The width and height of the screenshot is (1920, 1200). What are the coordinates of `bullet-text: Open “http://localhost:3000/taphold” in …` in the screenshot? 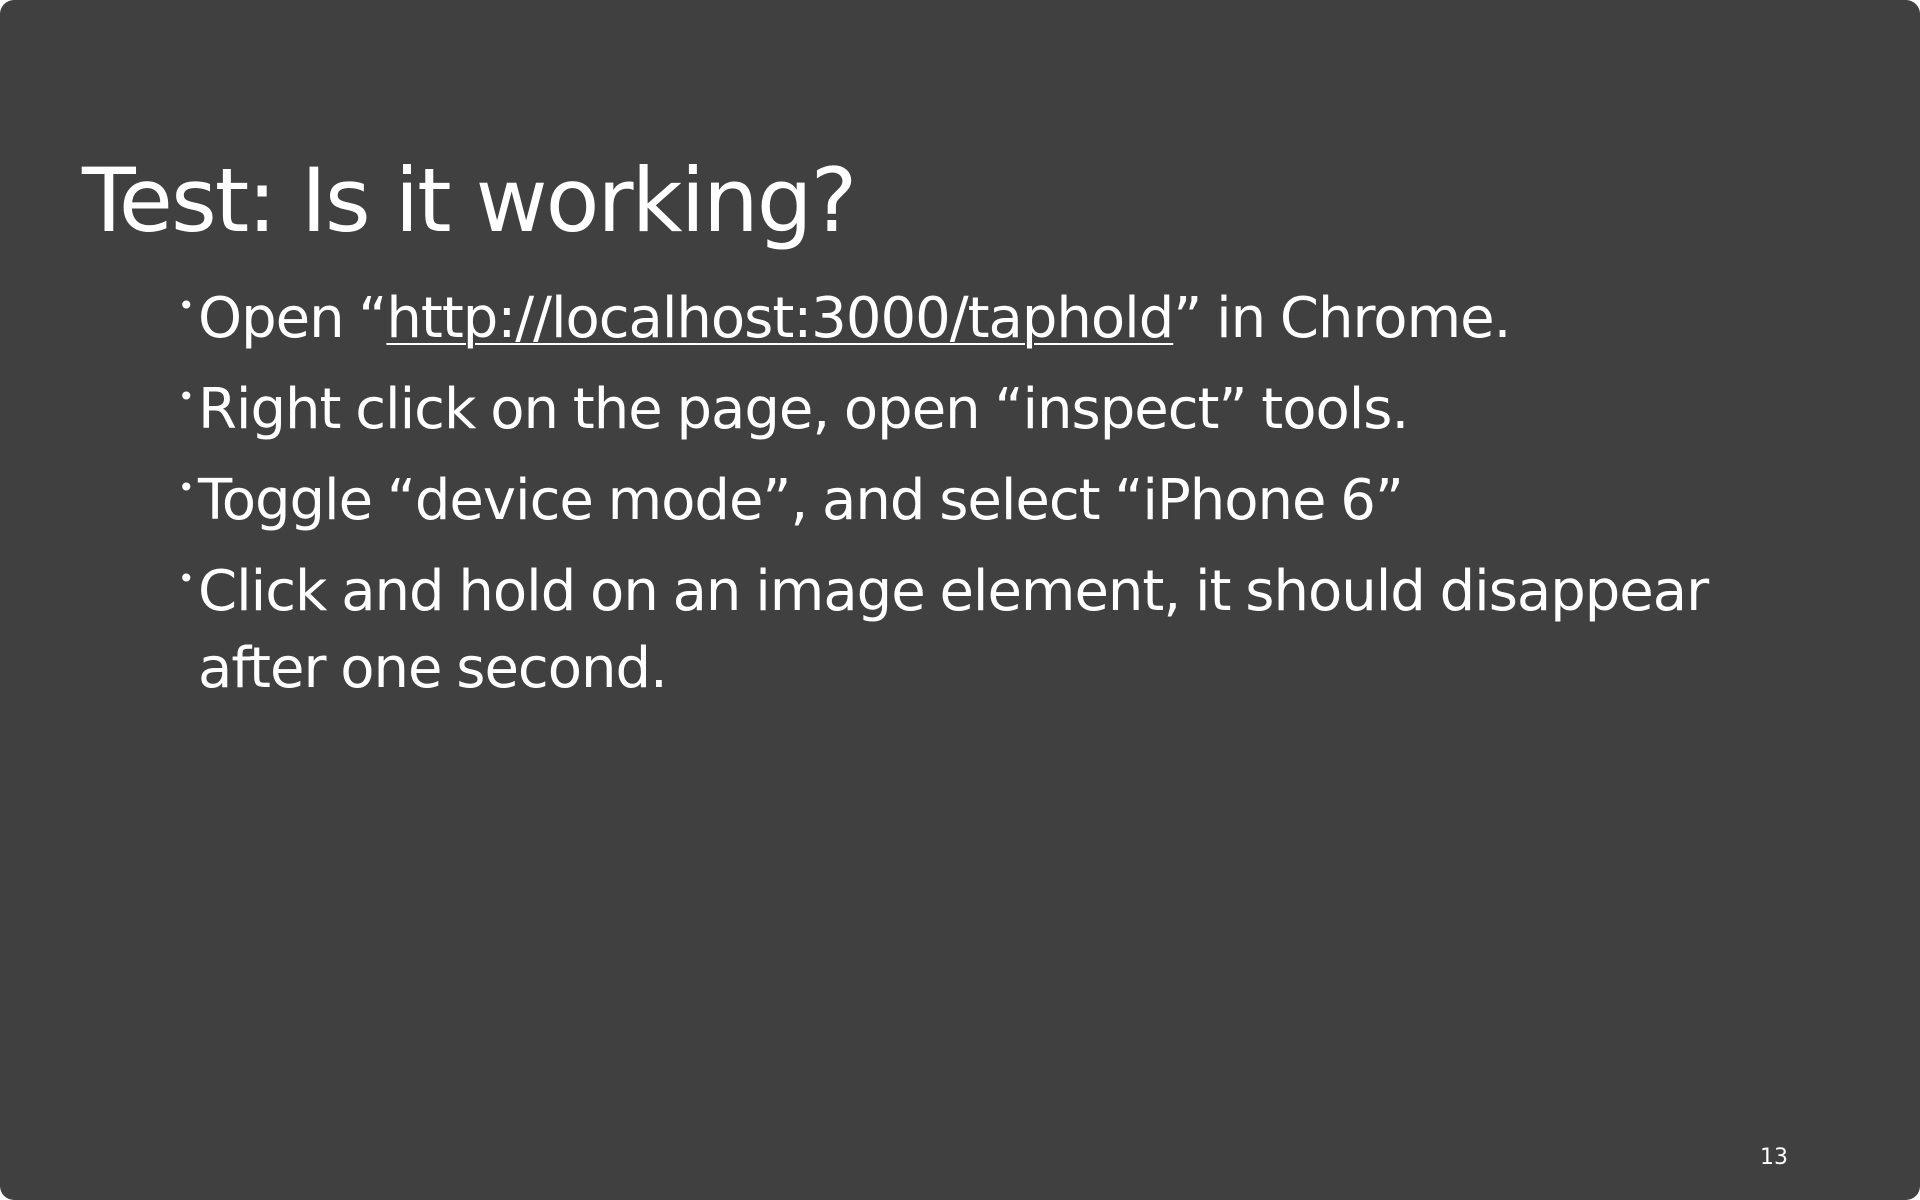 It's located at (978, 318).